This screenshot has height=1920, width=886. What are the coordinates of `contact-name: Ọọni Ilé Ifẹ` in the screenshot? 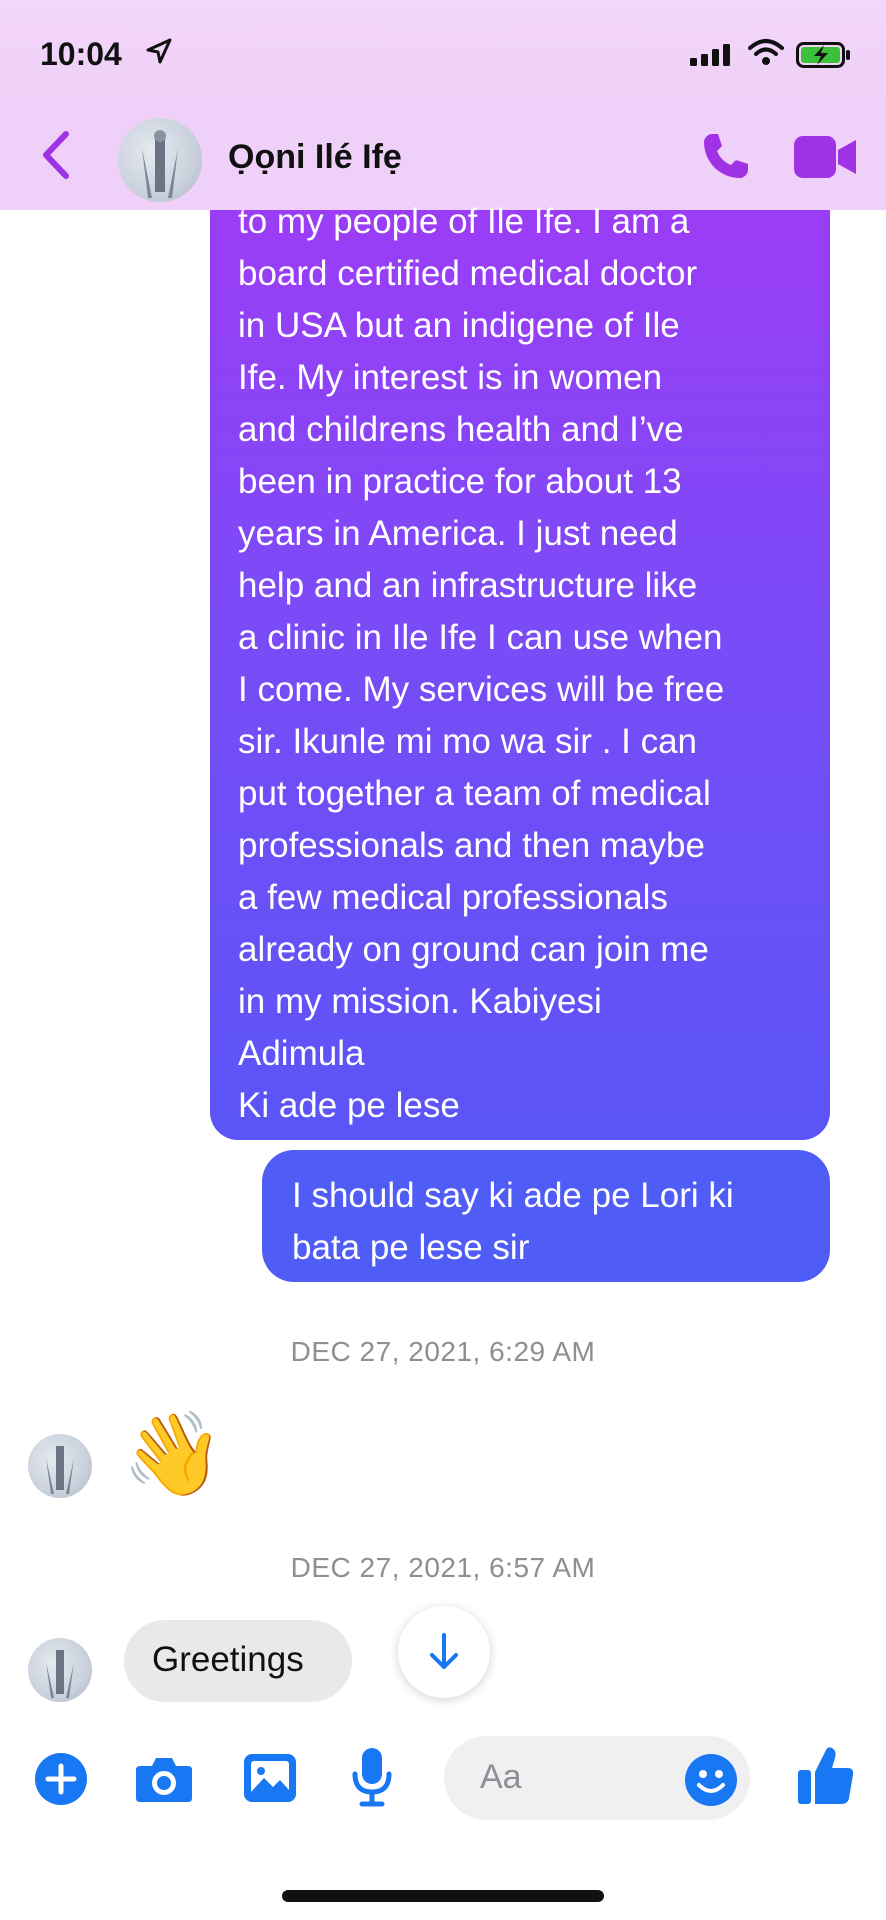 It's located at (315, 157).